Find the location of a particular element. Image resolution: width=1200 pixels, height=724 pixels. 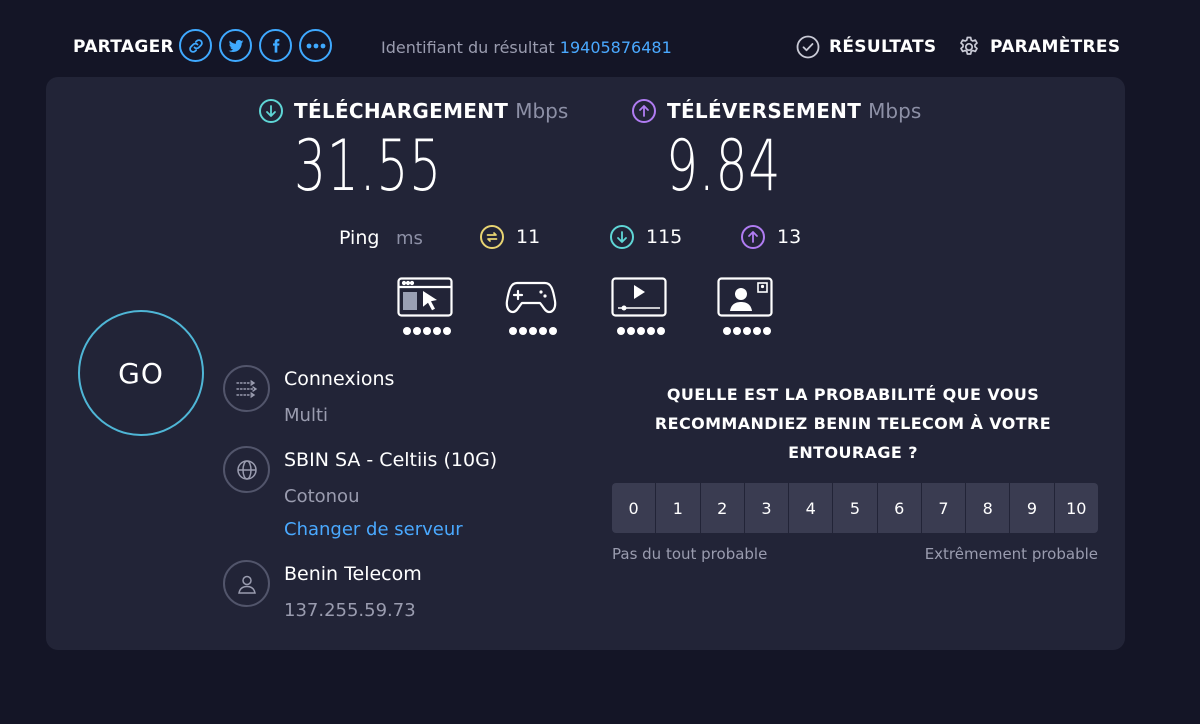

nps-high-label: Extrêmement probable is located at coordinates (1011, 554).